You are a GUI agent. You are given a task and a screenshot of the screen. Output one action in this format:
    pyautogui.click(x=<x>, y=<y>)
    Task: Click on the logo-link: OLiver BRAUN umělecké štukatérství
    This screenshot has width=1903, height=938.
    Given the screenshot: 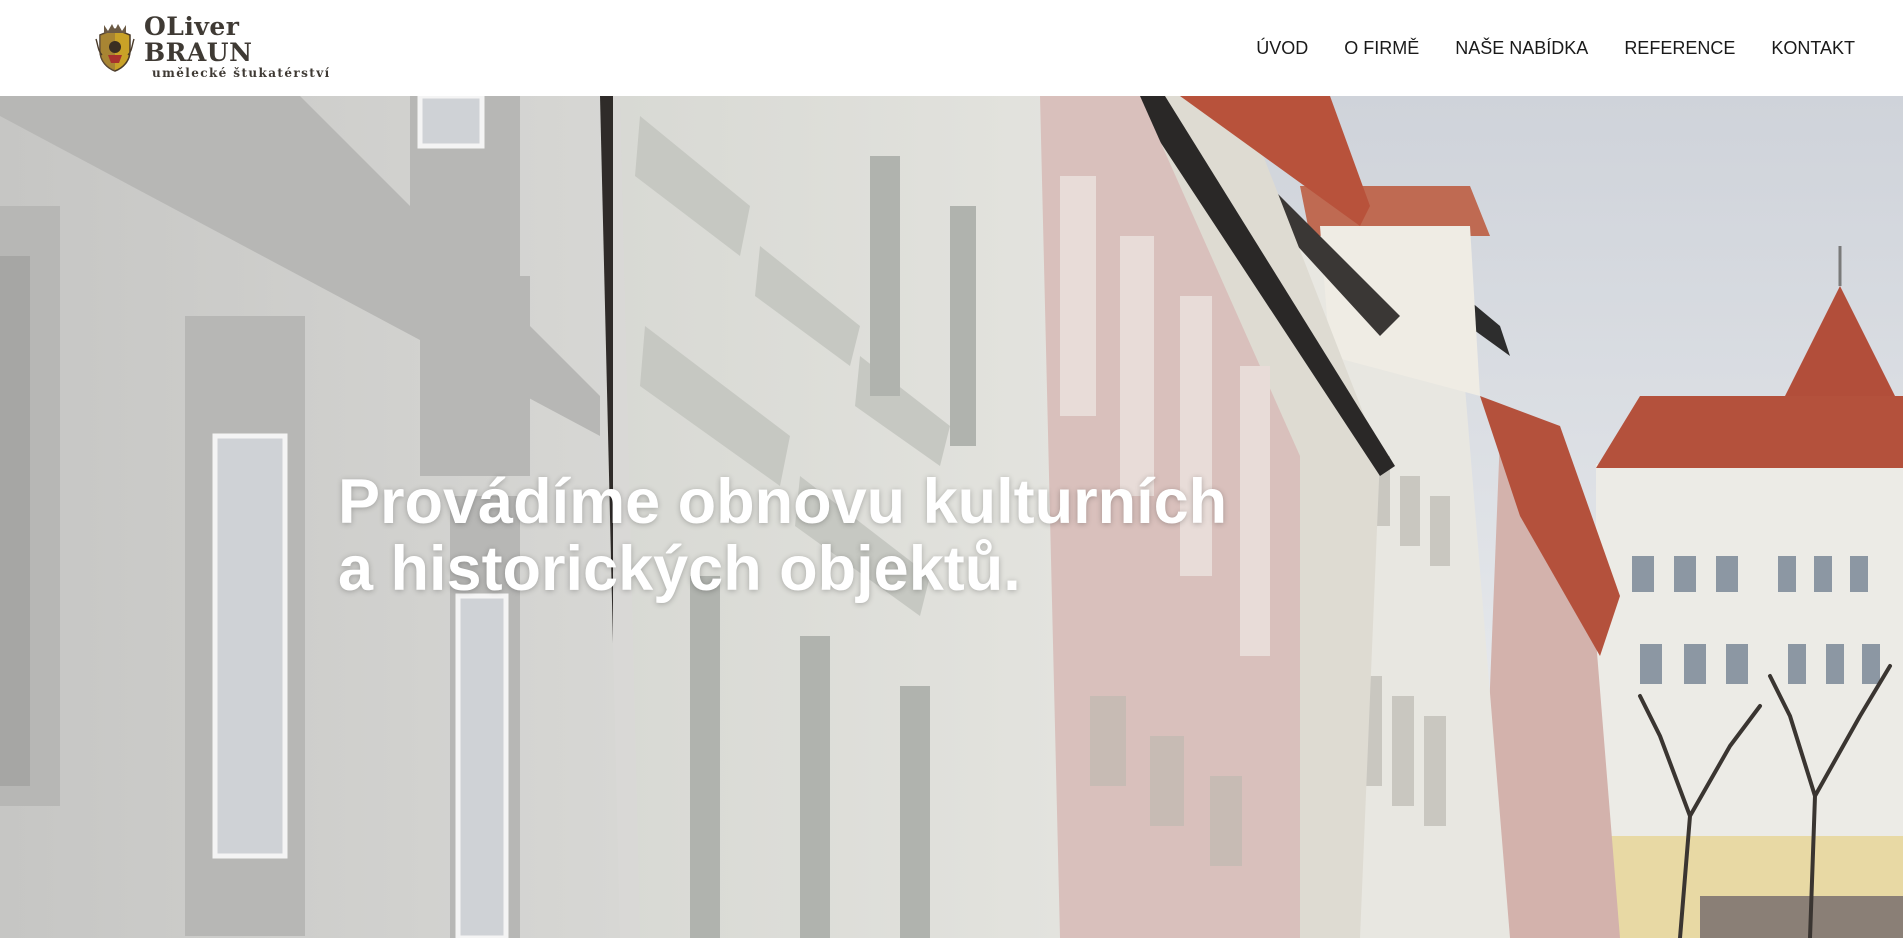 What is the action you would take?
    pyautogui.click(x=224, y=47)
    